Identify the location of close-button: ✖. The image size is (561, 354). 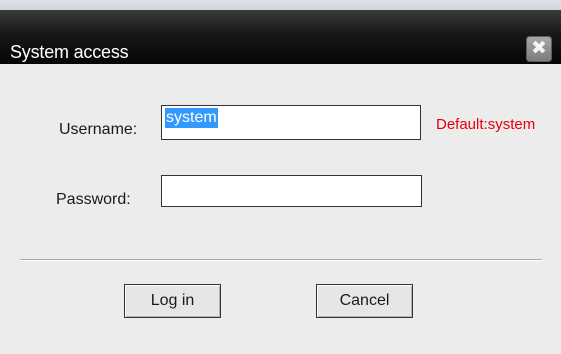
(539, 49).